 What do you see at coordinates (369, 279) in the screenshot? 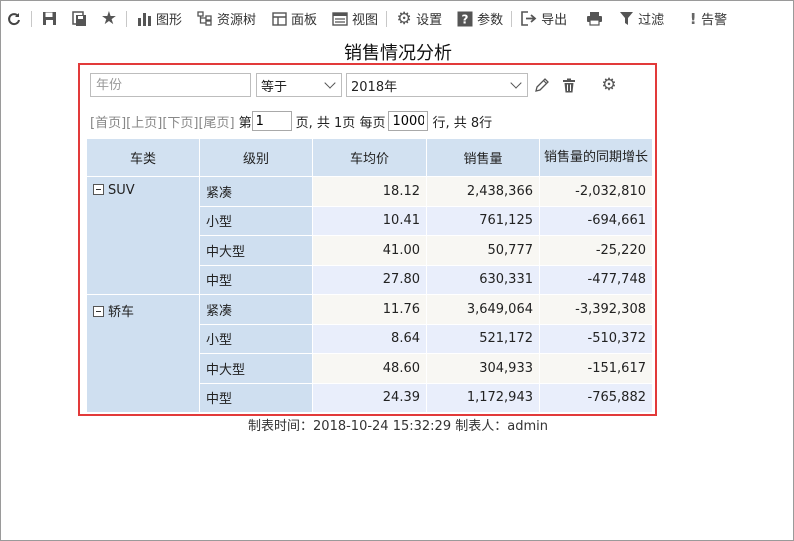
I see `avg-price-cell: 27.80` at bounding box center [369, 279].